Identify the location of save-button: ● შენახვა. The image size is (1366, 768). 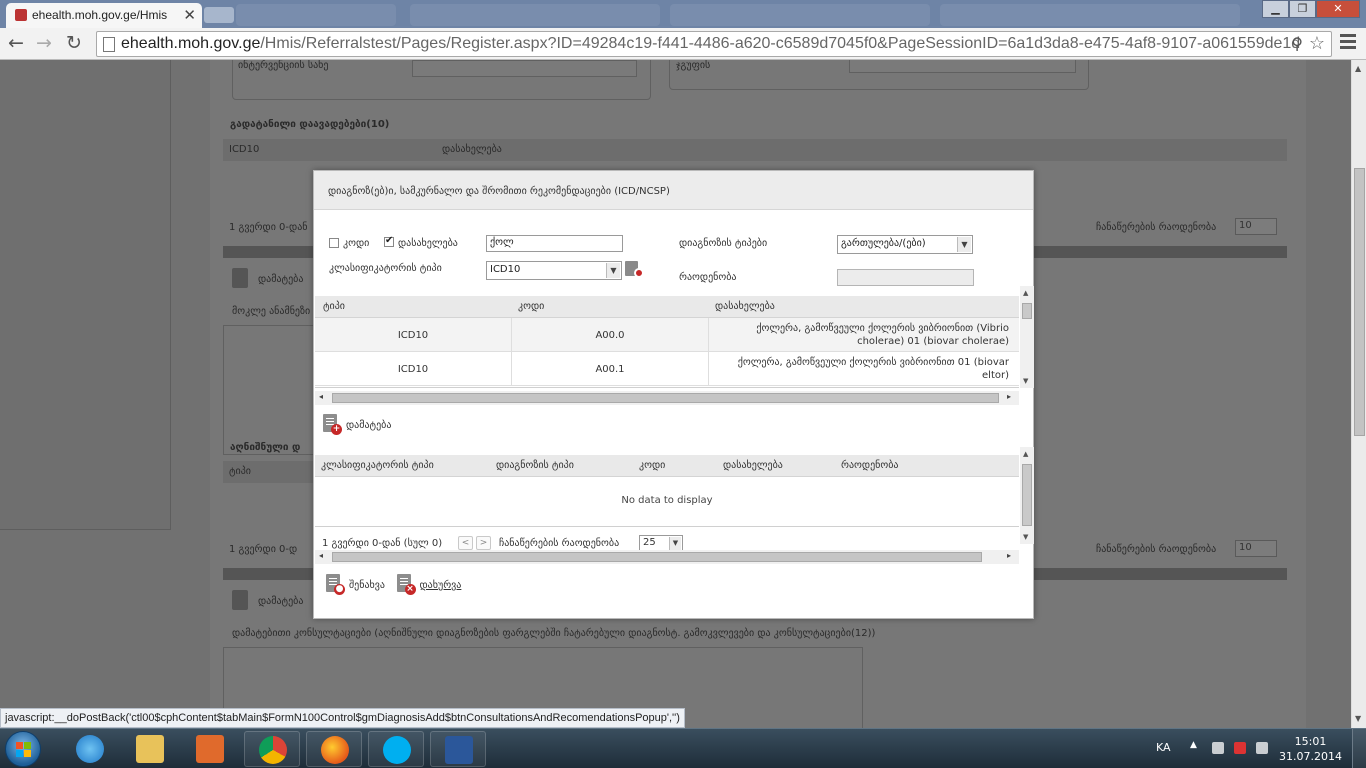
(355, 586).